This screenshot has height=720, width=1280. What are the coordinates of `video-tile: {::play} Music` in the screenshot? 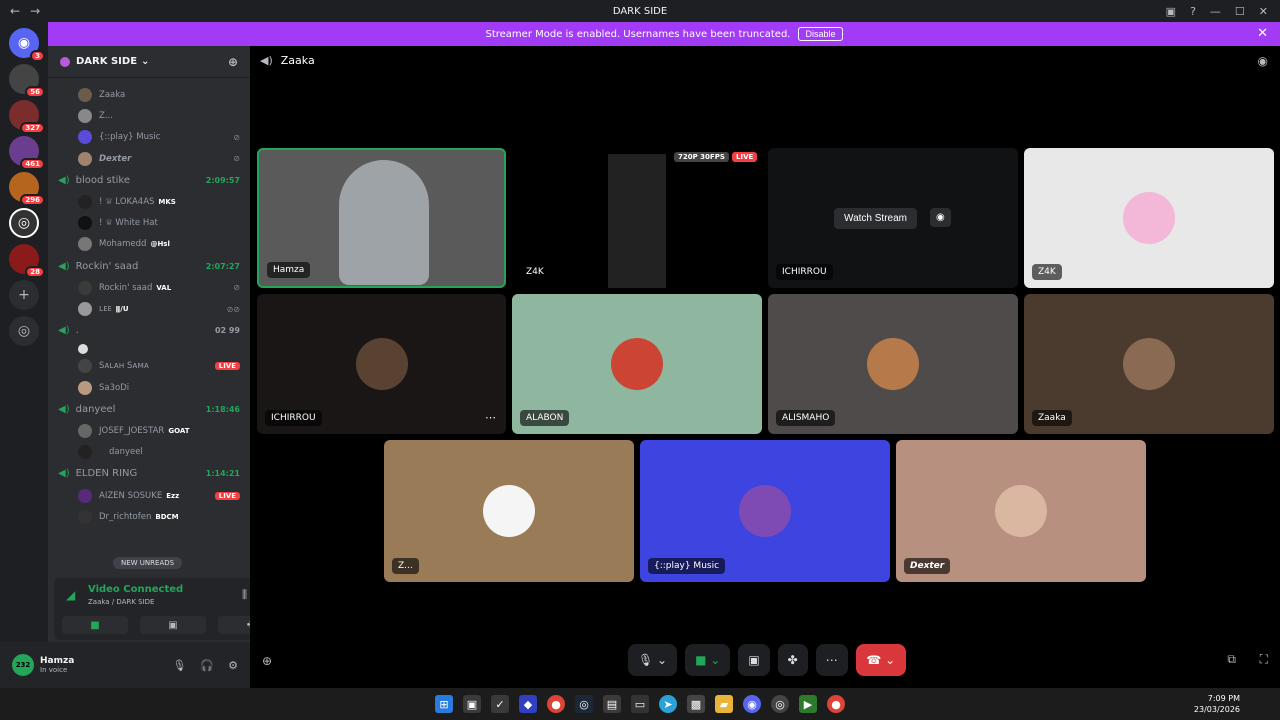 It's located at (765, 511).